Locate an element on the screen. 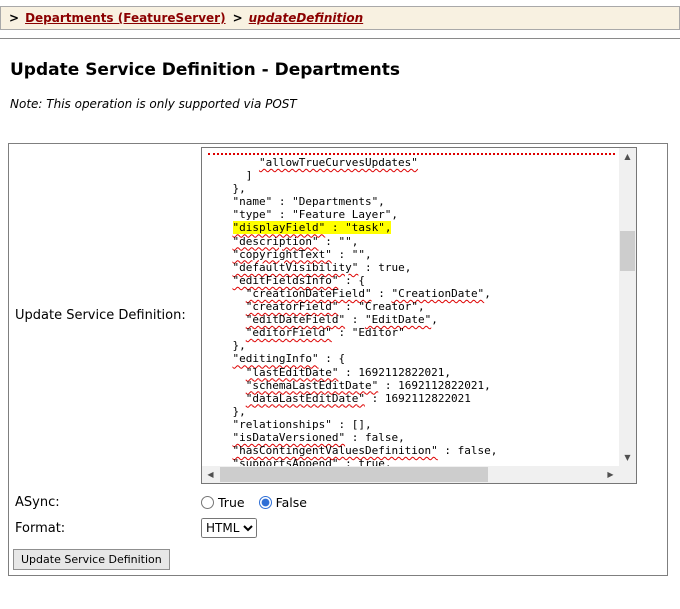  async-radio-true is located at coordinates (207, 502).